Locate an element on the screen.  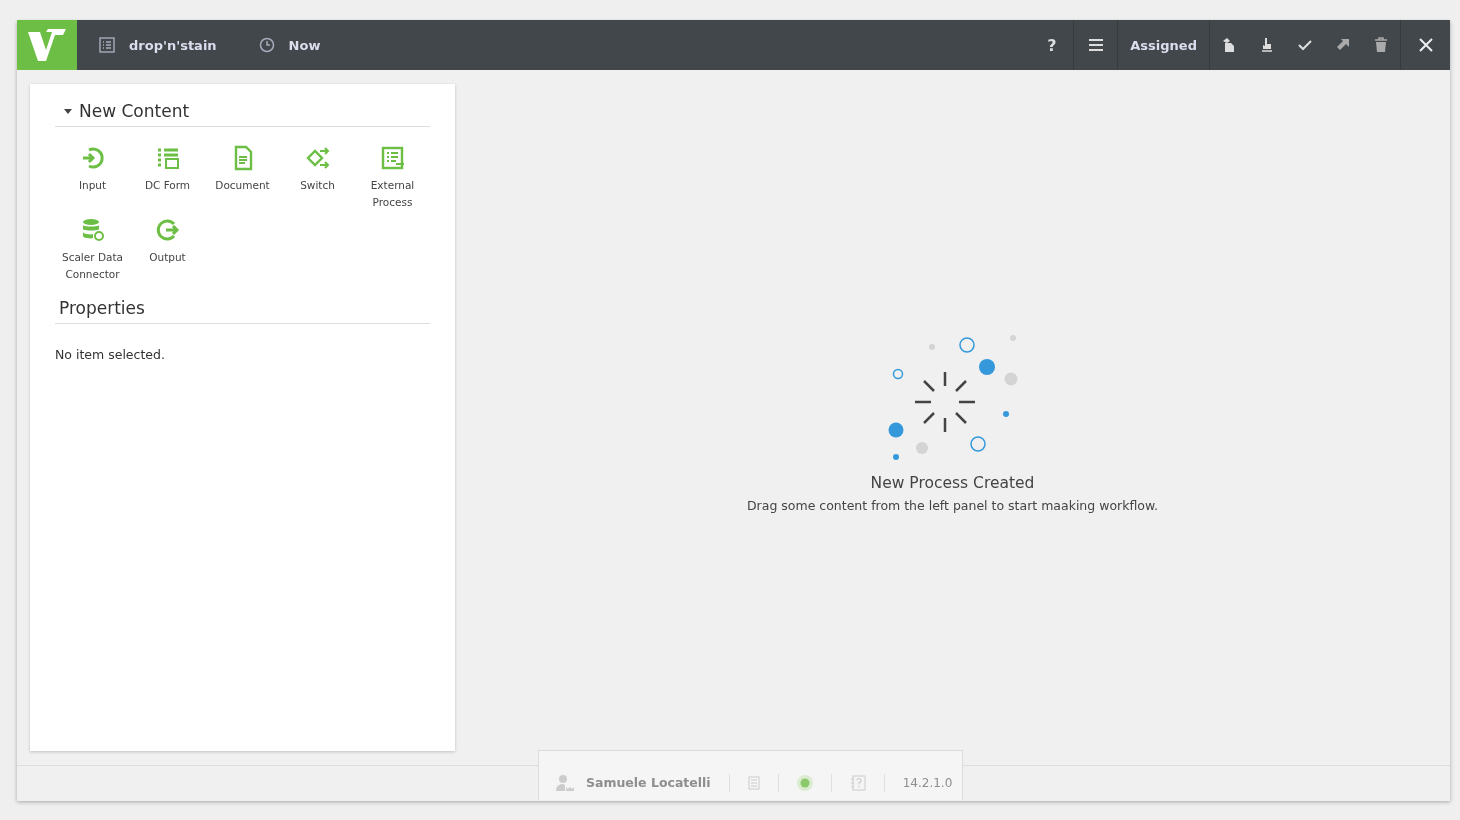
version-label: 14.2.1.0 is located at coordinates (927, 782).